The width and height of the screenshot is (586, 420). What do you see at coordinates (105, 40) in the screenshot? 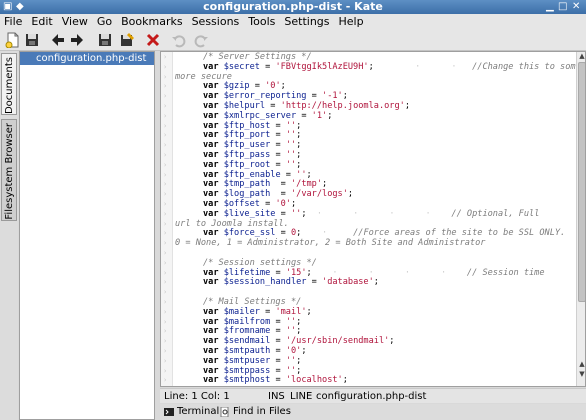
I see `save-as-icon` at bounding box center [105, 40].